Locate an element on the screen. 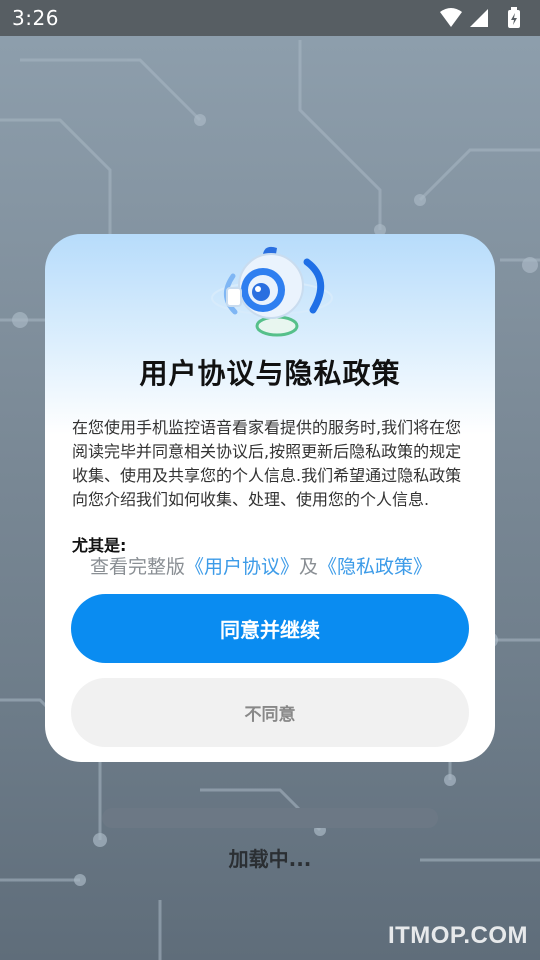 Image resolution: width=540 pixels, height=960 pixels. dialog-title: 用户协议与隐私政策 is located at coordinates (270, 373).